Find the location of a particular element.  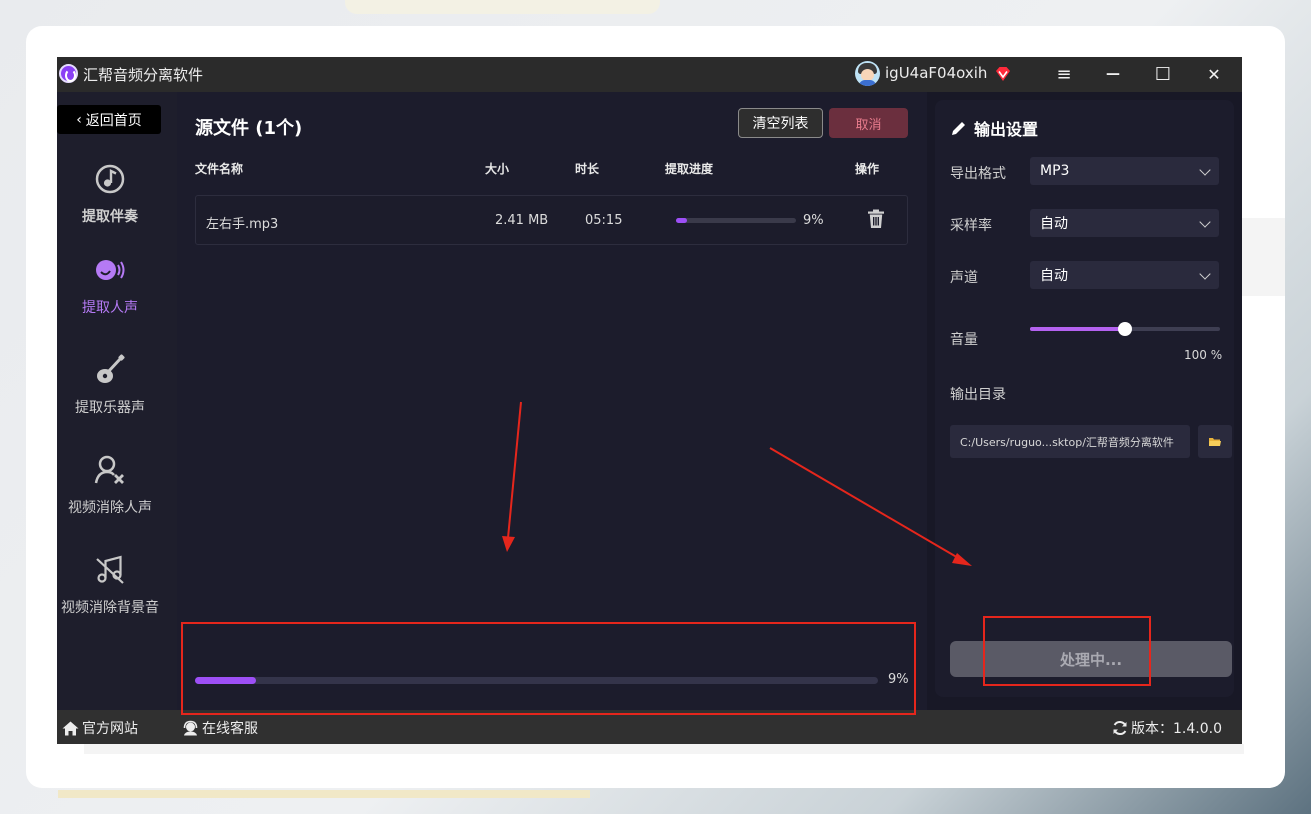

channel-label: 声道 is located at coordinates (964, 278).